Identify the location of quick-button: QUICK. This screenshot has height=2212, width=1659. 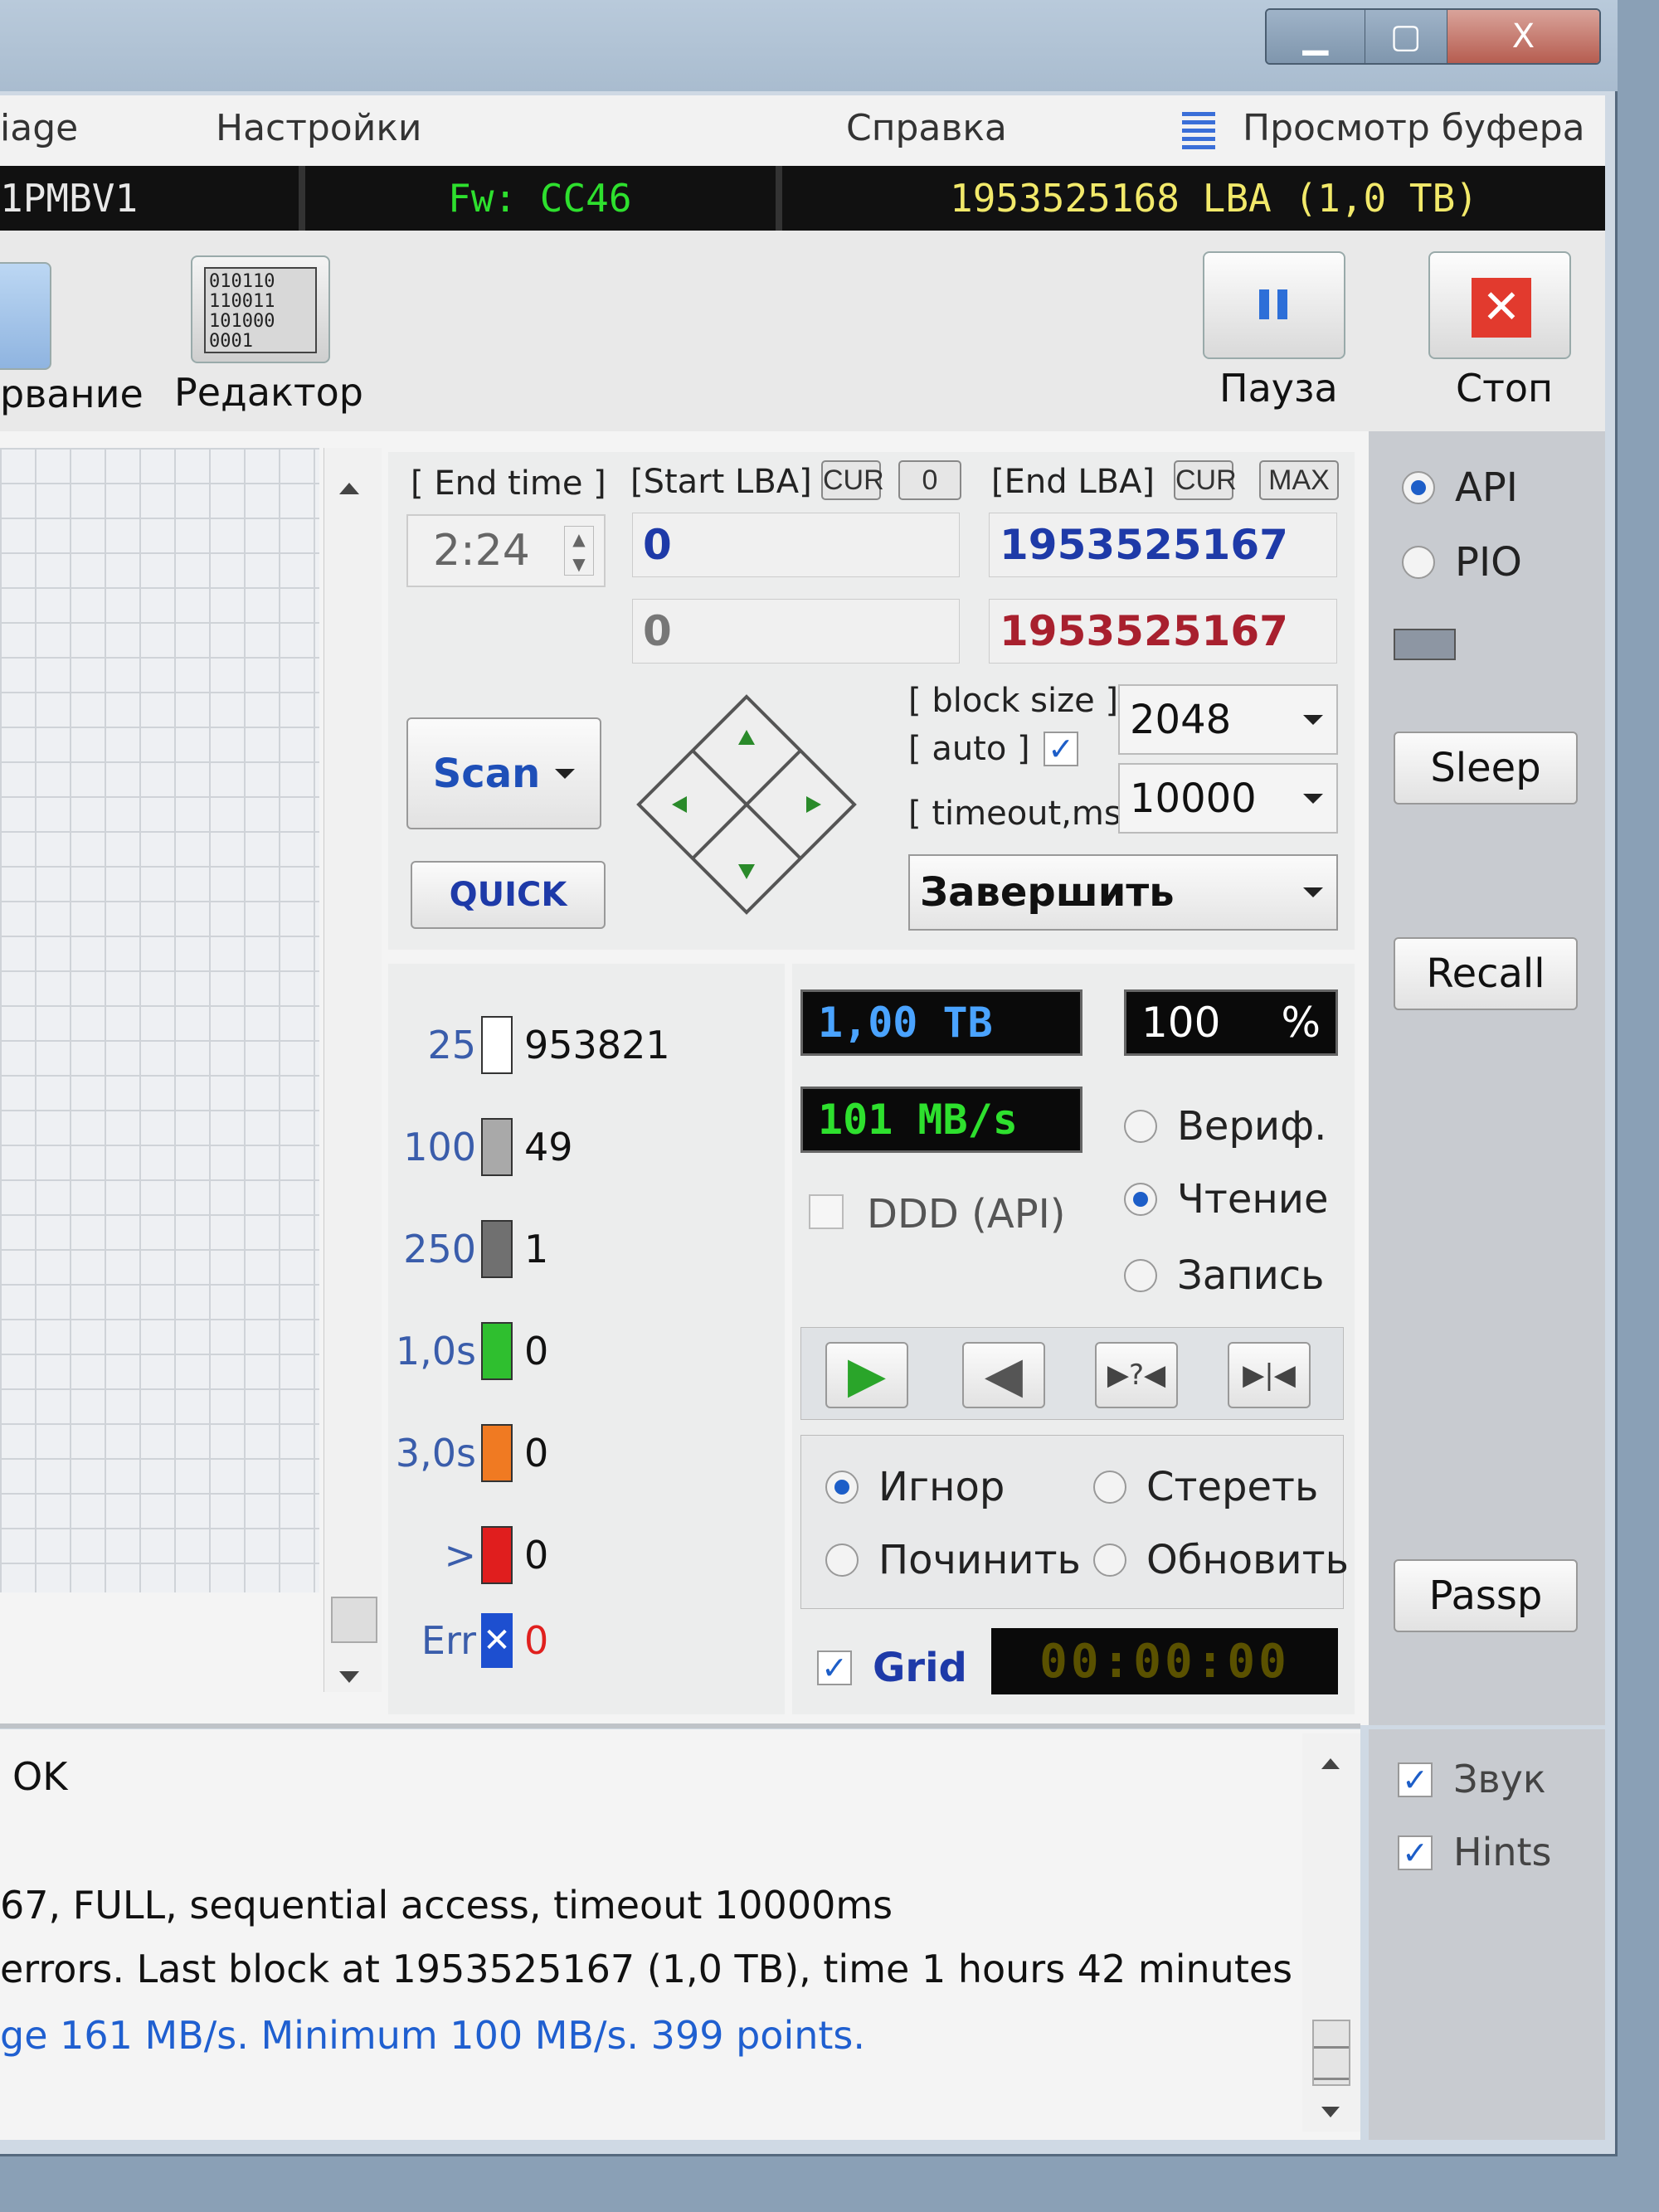
(508, 895).